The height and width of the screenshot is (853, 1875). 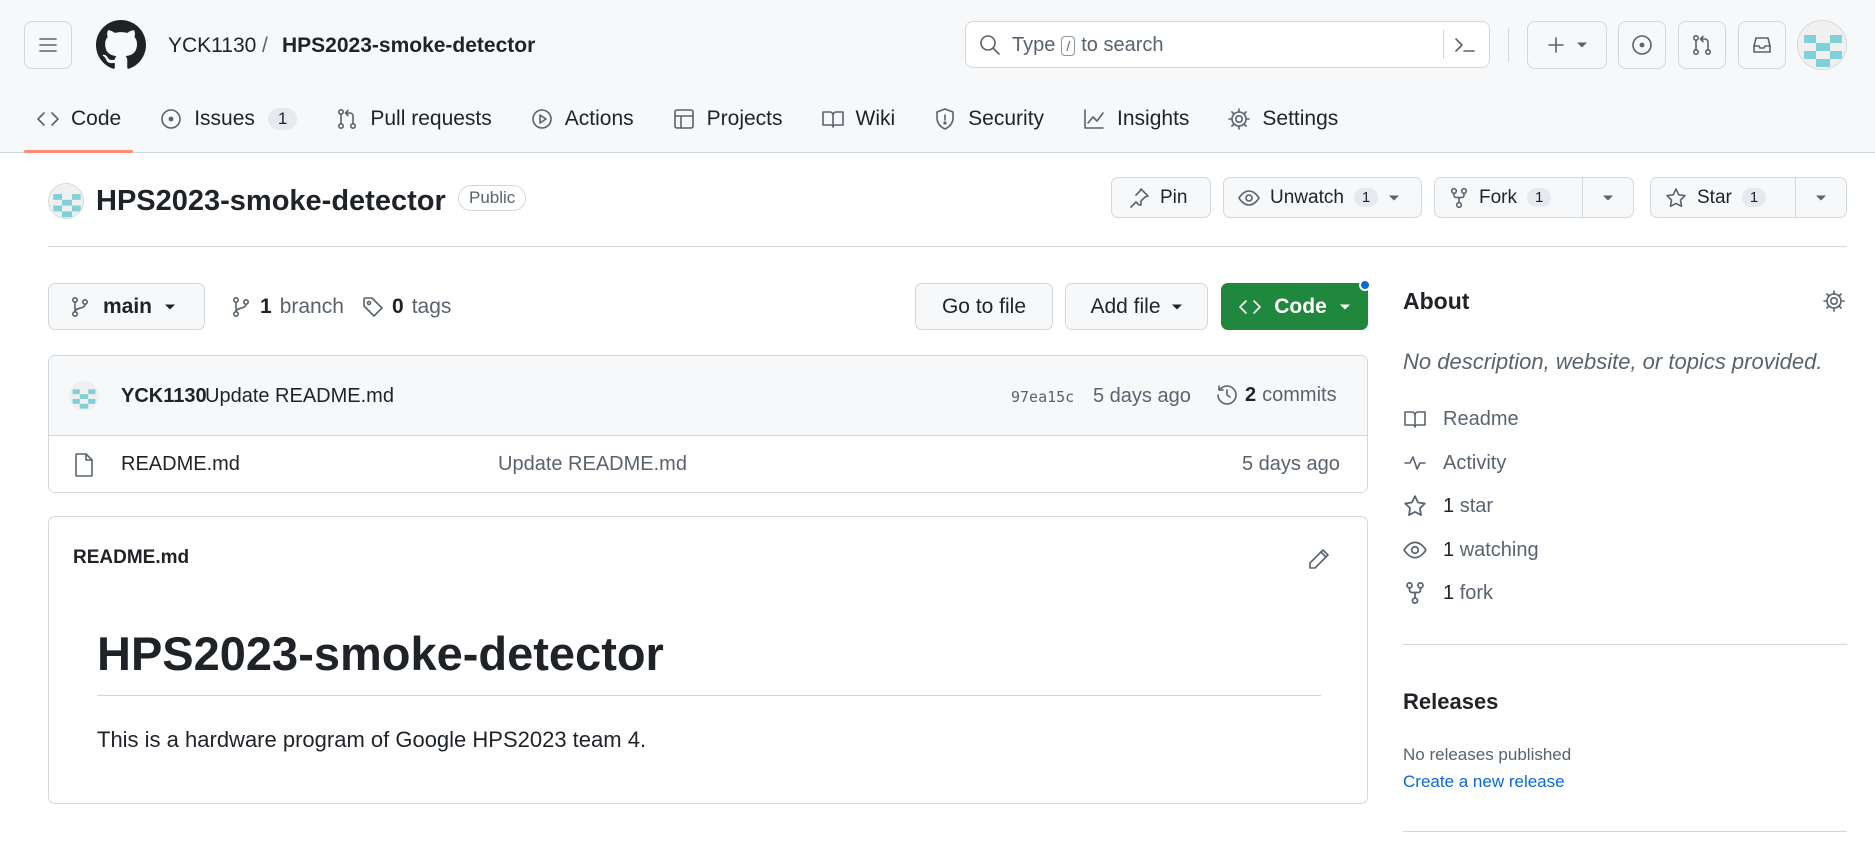 I want to click on search-shortcut-key: /, so click(x=1068, y=45).